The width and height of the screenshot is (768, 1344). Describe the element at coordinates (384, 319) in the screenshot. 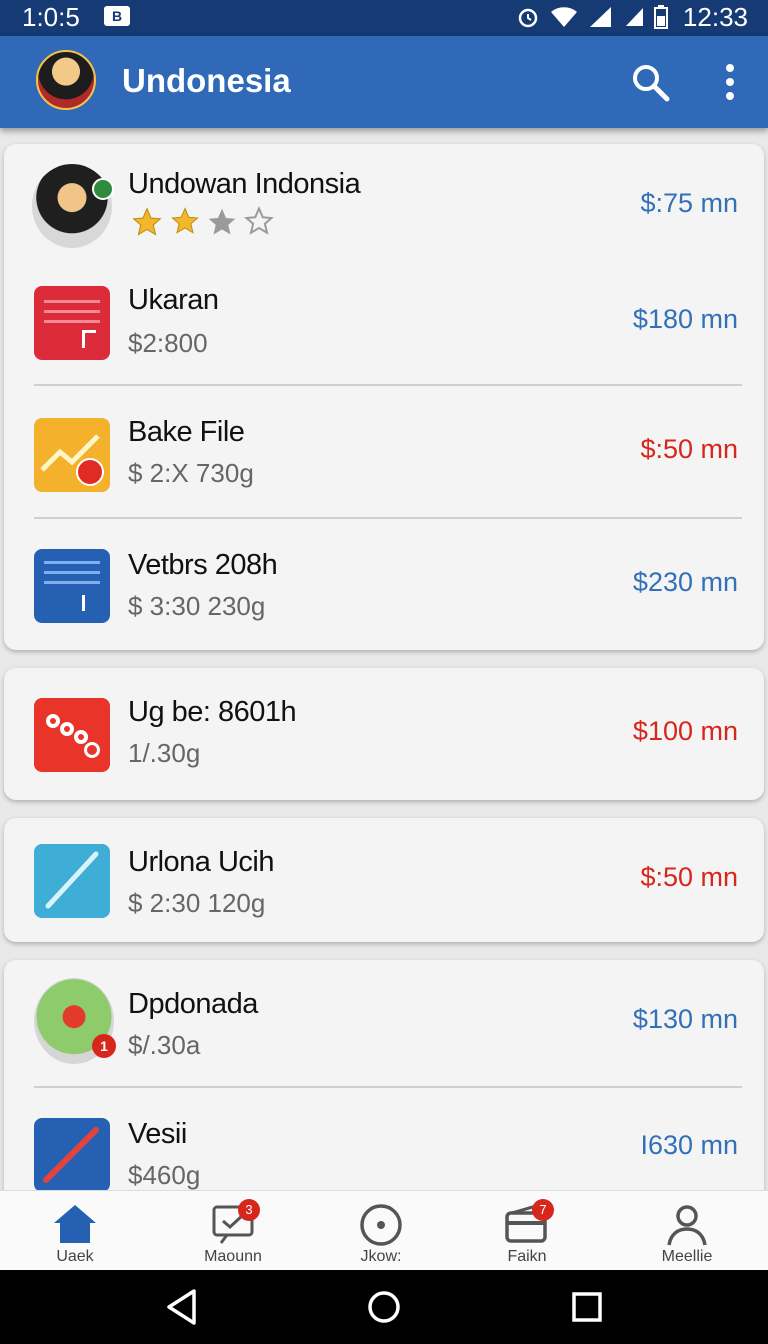

I see `list-item: Ukaran $2:800 $180 mn` at that location.